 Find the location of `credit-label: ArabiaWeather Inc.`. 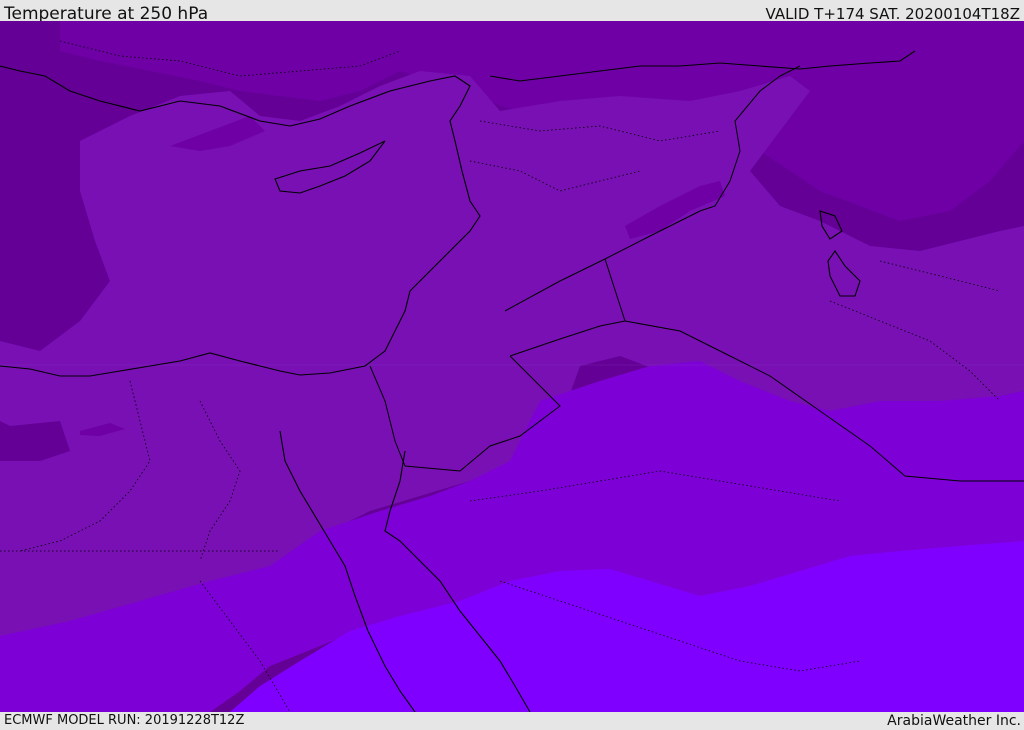

credit-label: ArabiaWeather Inc. is located at coordinates (954, 721).